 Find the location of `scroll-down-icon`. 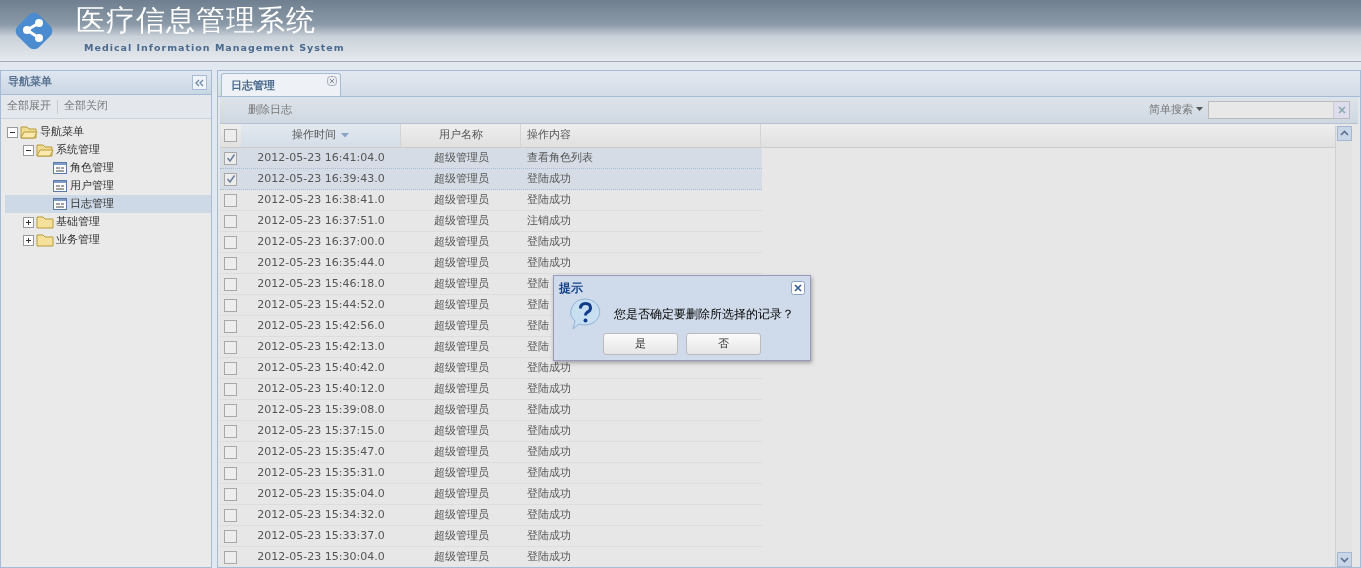

scroll-down-icon is located at coordinates (1344, 559).